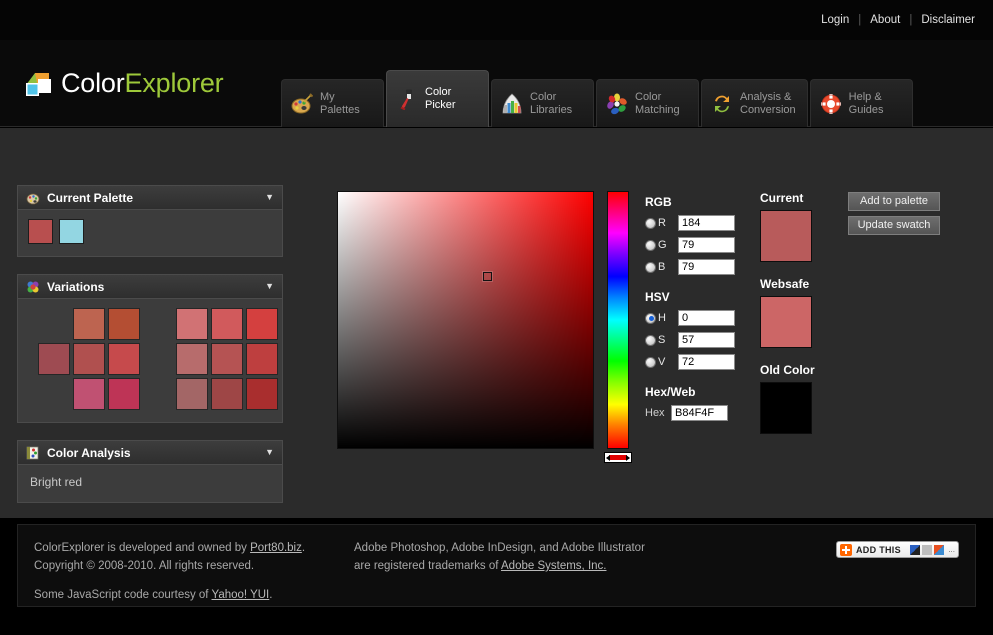 This screenshot has height=635, width=993. Describe the element at coordinates (787, 370) in the screenshot. I see `preview-label-old-color: Old Color` at that location.